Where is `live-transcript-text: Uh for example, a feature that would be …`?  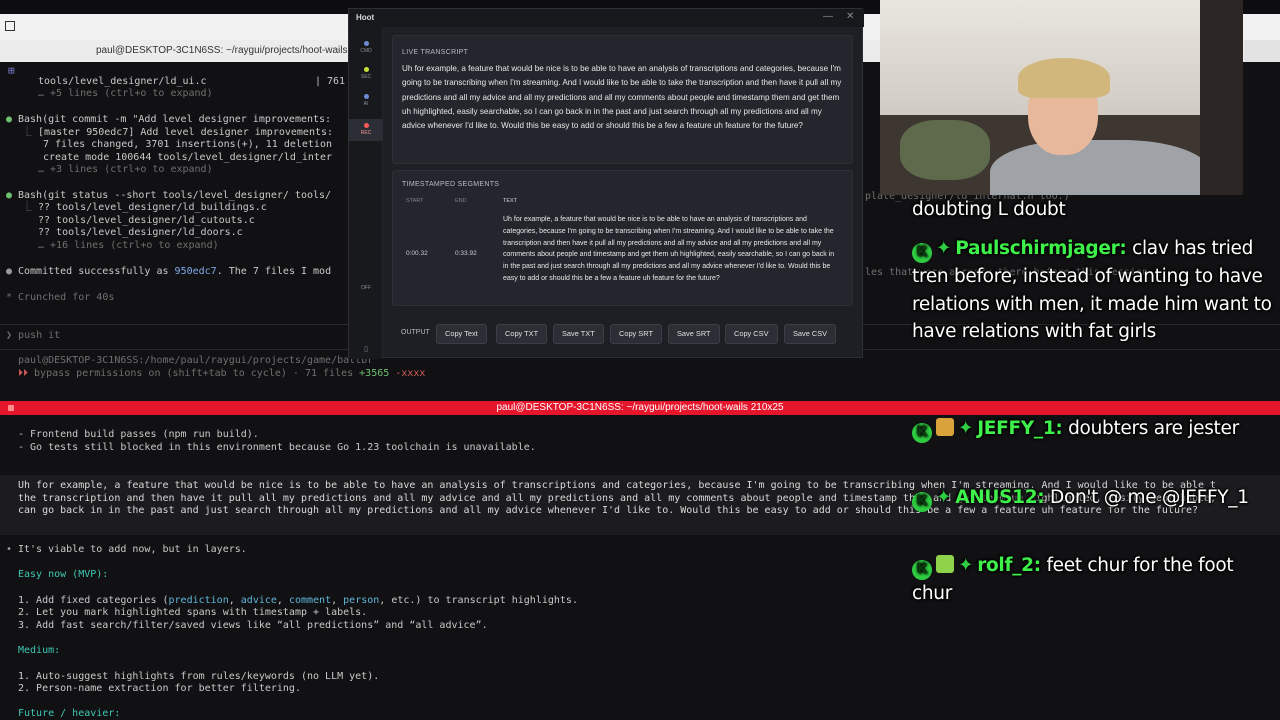 live-transcript-text: Uh for example, a feature that would be … is located at coordinates (622, 97).